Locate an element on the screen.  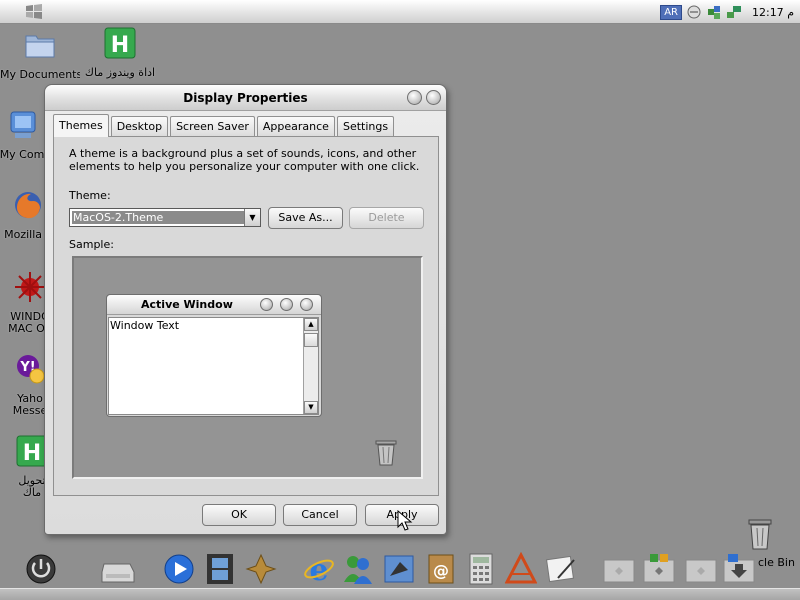
desktop-icon-label: My Documents is located at coordinates (40, 75).